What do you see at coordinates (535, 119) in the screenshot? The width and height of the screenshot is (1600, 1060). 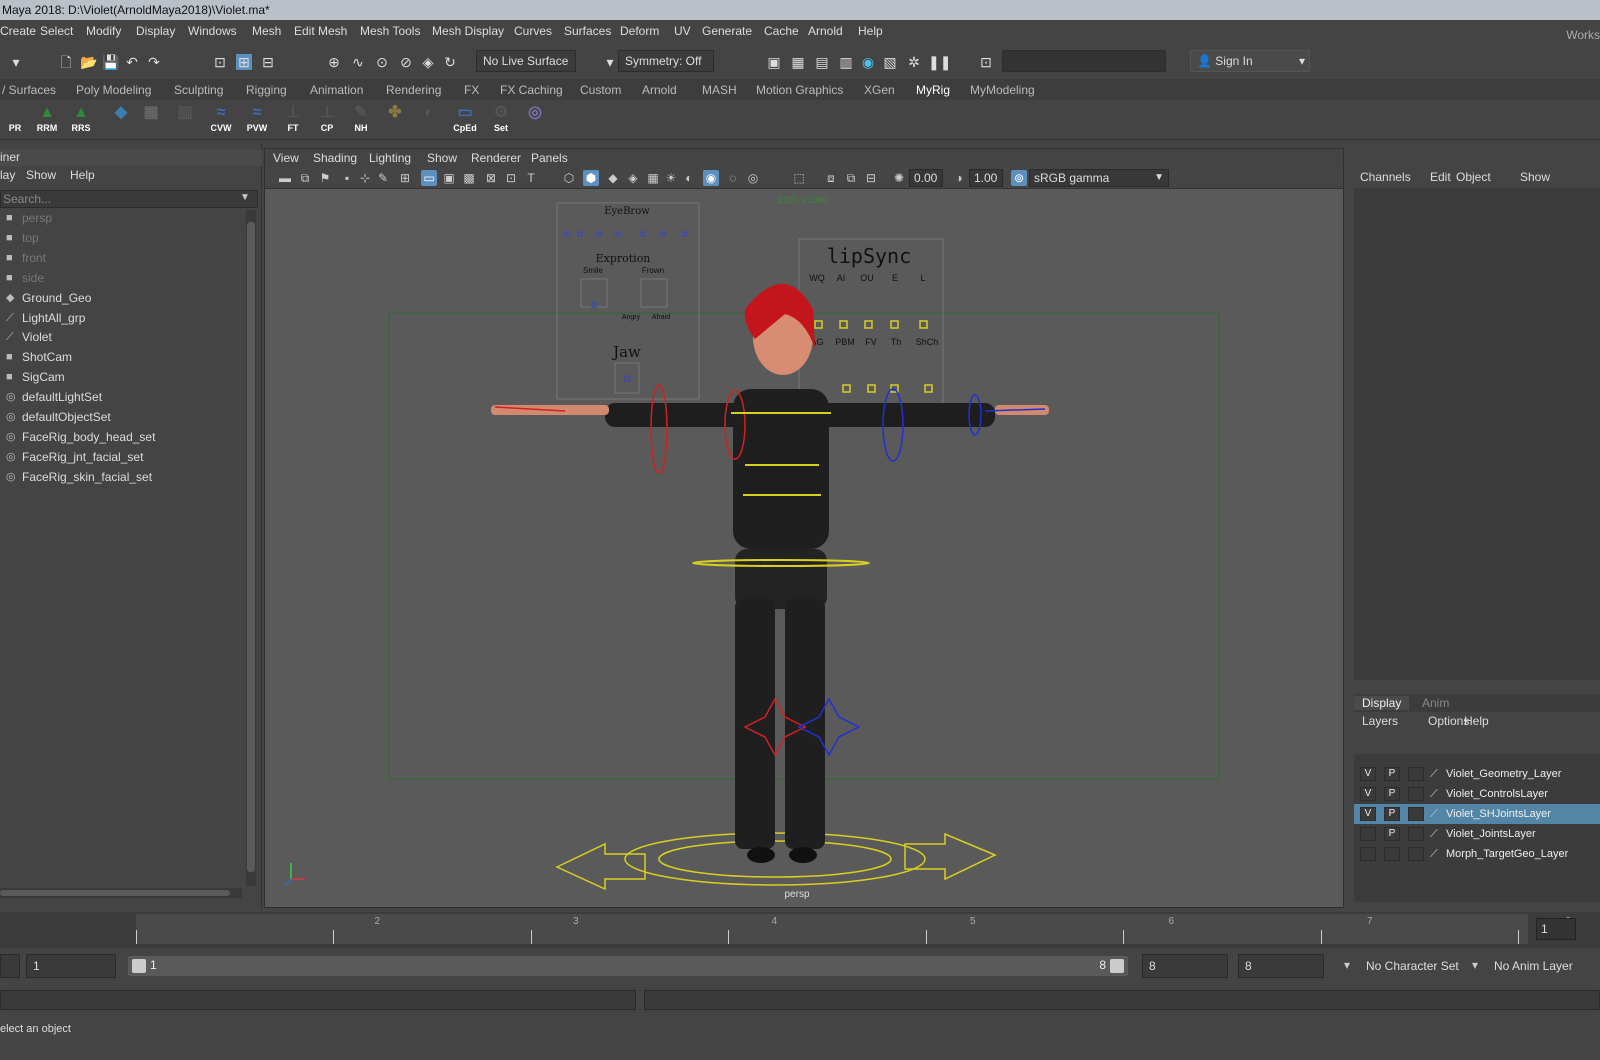 I see `picker-shelf-button: ◎` at bounding box center [535, 119].